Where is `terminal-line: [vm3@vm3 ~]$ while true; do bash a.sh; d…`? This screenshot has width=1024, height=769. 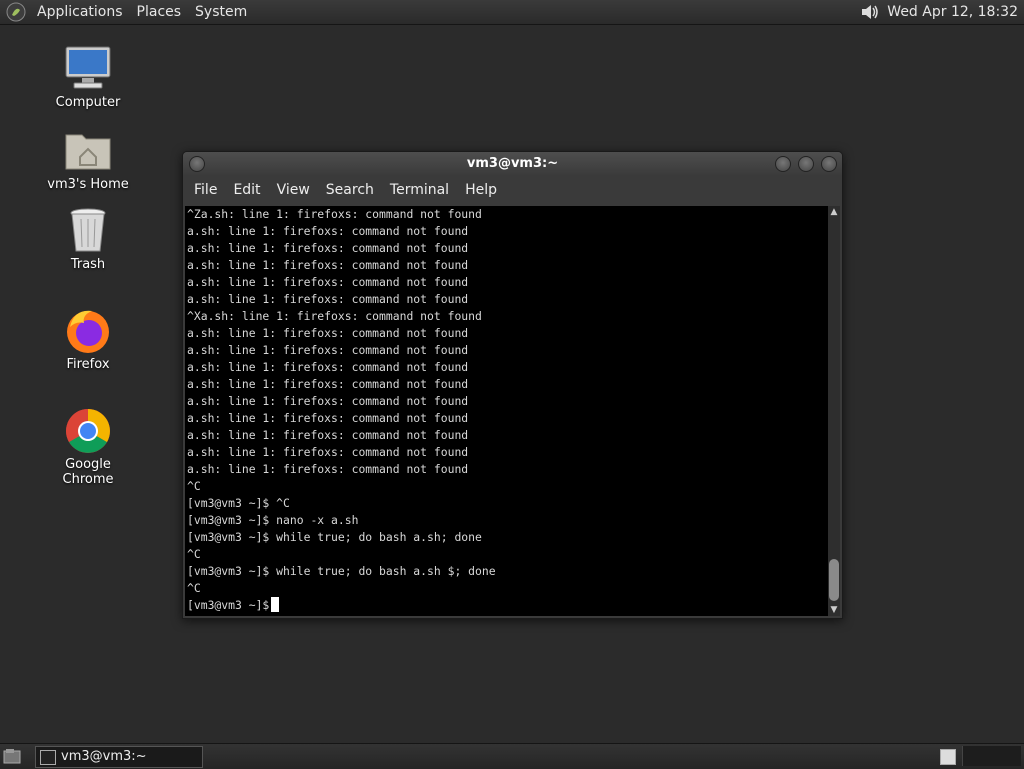
terminal-line: [vm3@vm3 ~]$ while true; do bash a.sh; d… is located at coordinates (334, 537).